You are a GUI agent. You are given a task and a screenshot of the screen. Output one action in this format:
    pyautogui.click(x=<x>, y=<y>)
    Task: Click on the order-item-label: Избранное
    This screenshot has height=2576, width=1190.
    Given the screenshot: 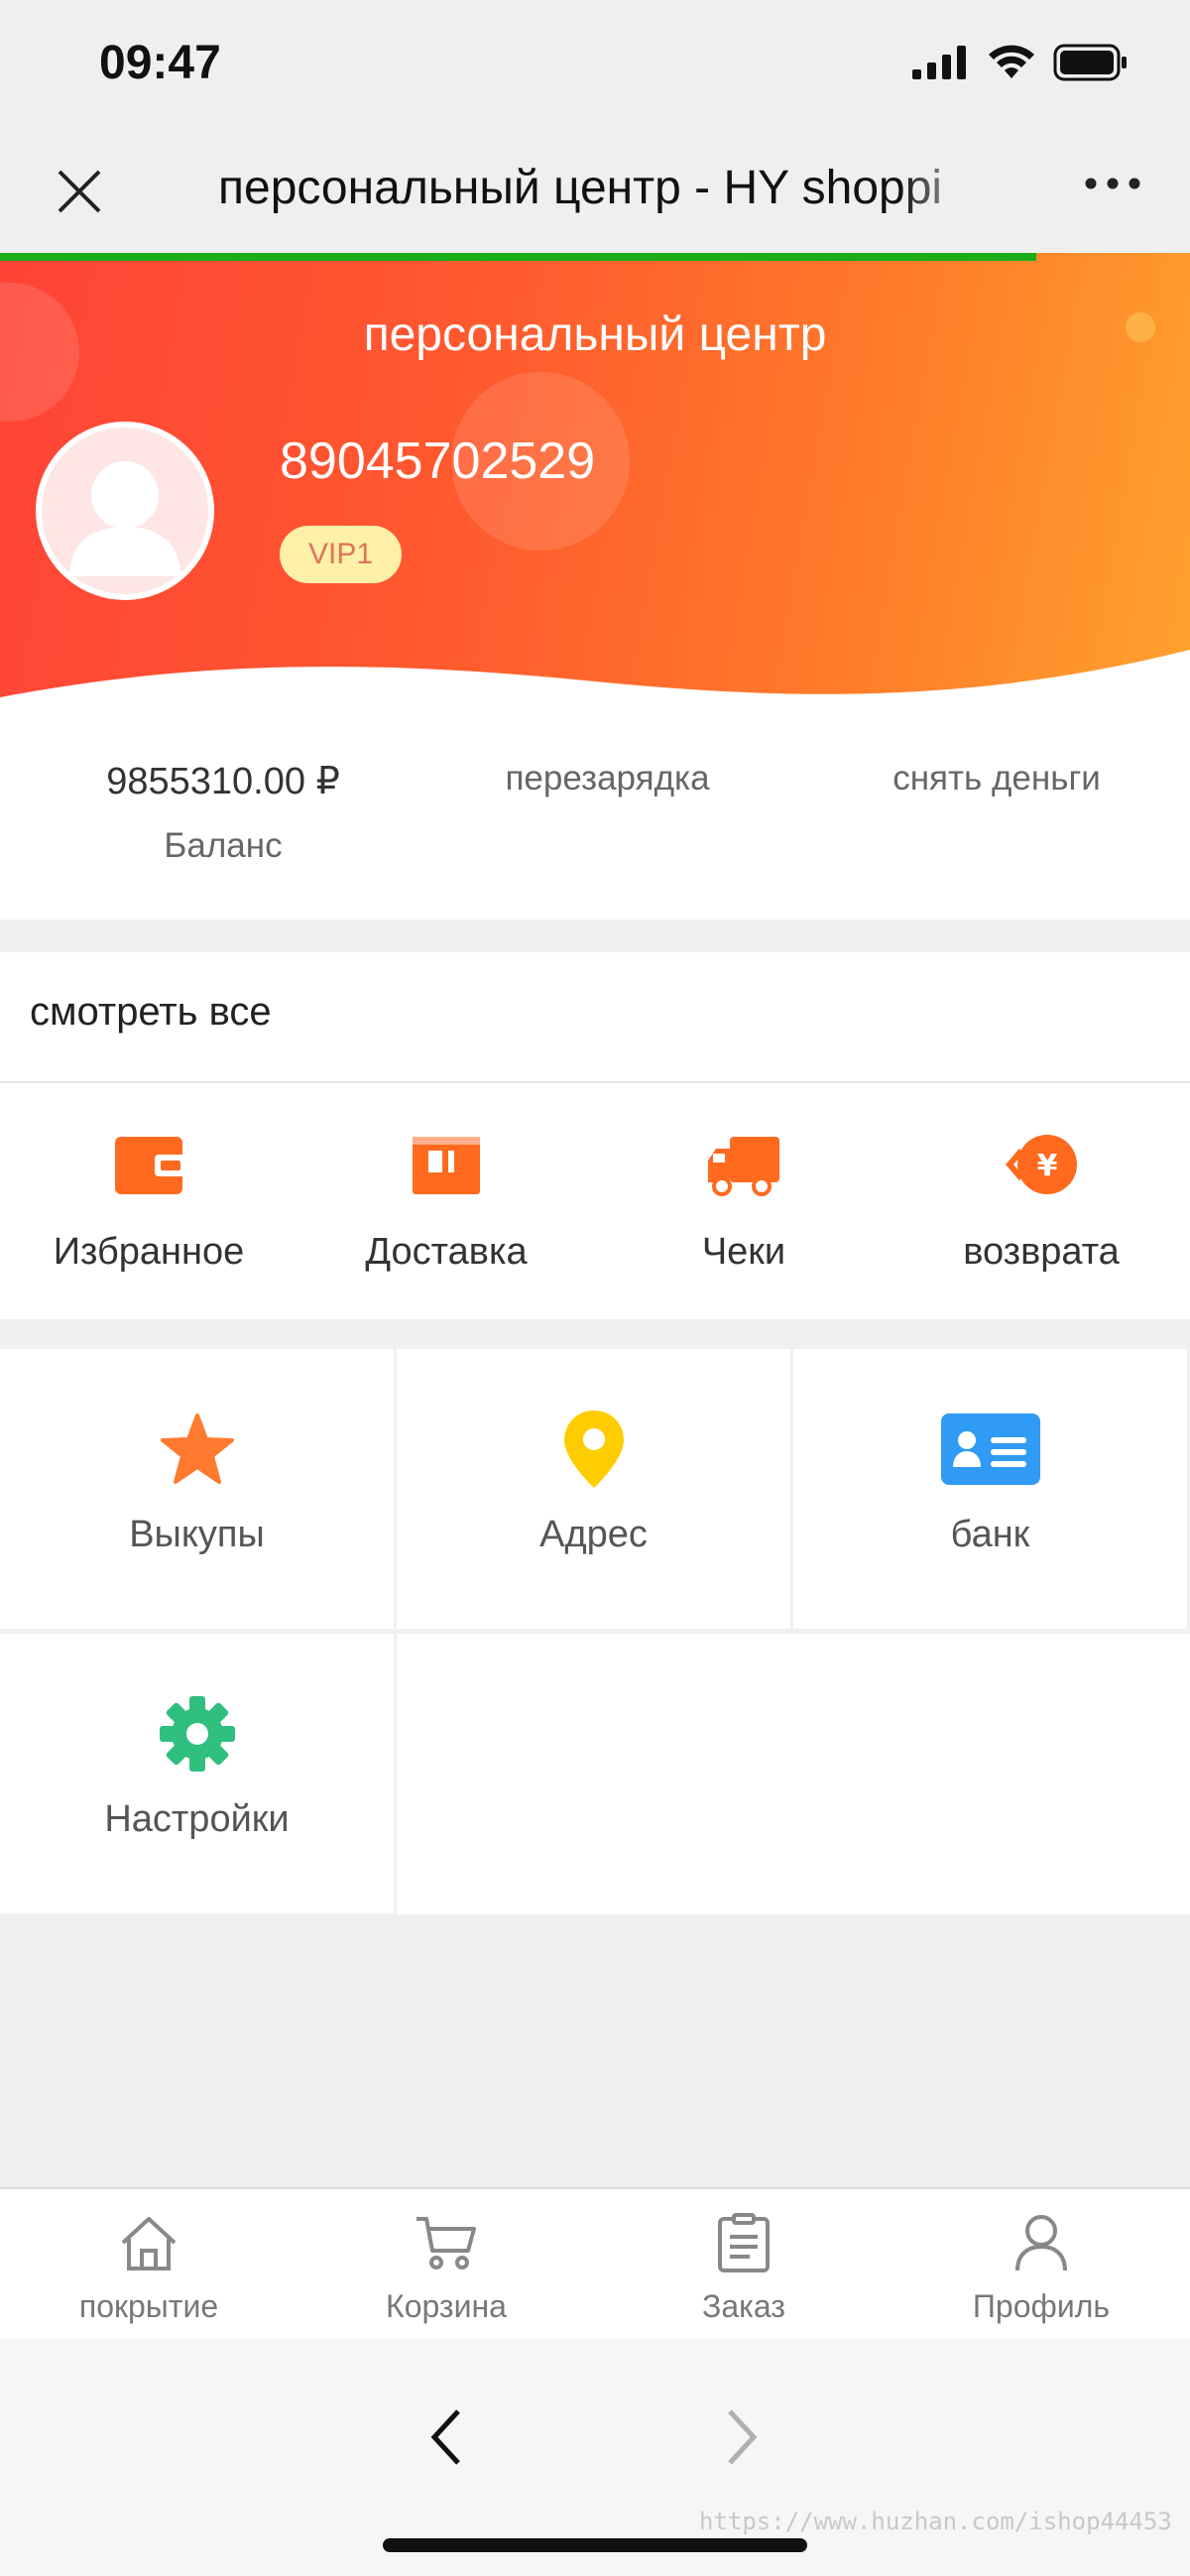 What is the action you would take?
    pyautogui.click(x=149, y=1252)
    